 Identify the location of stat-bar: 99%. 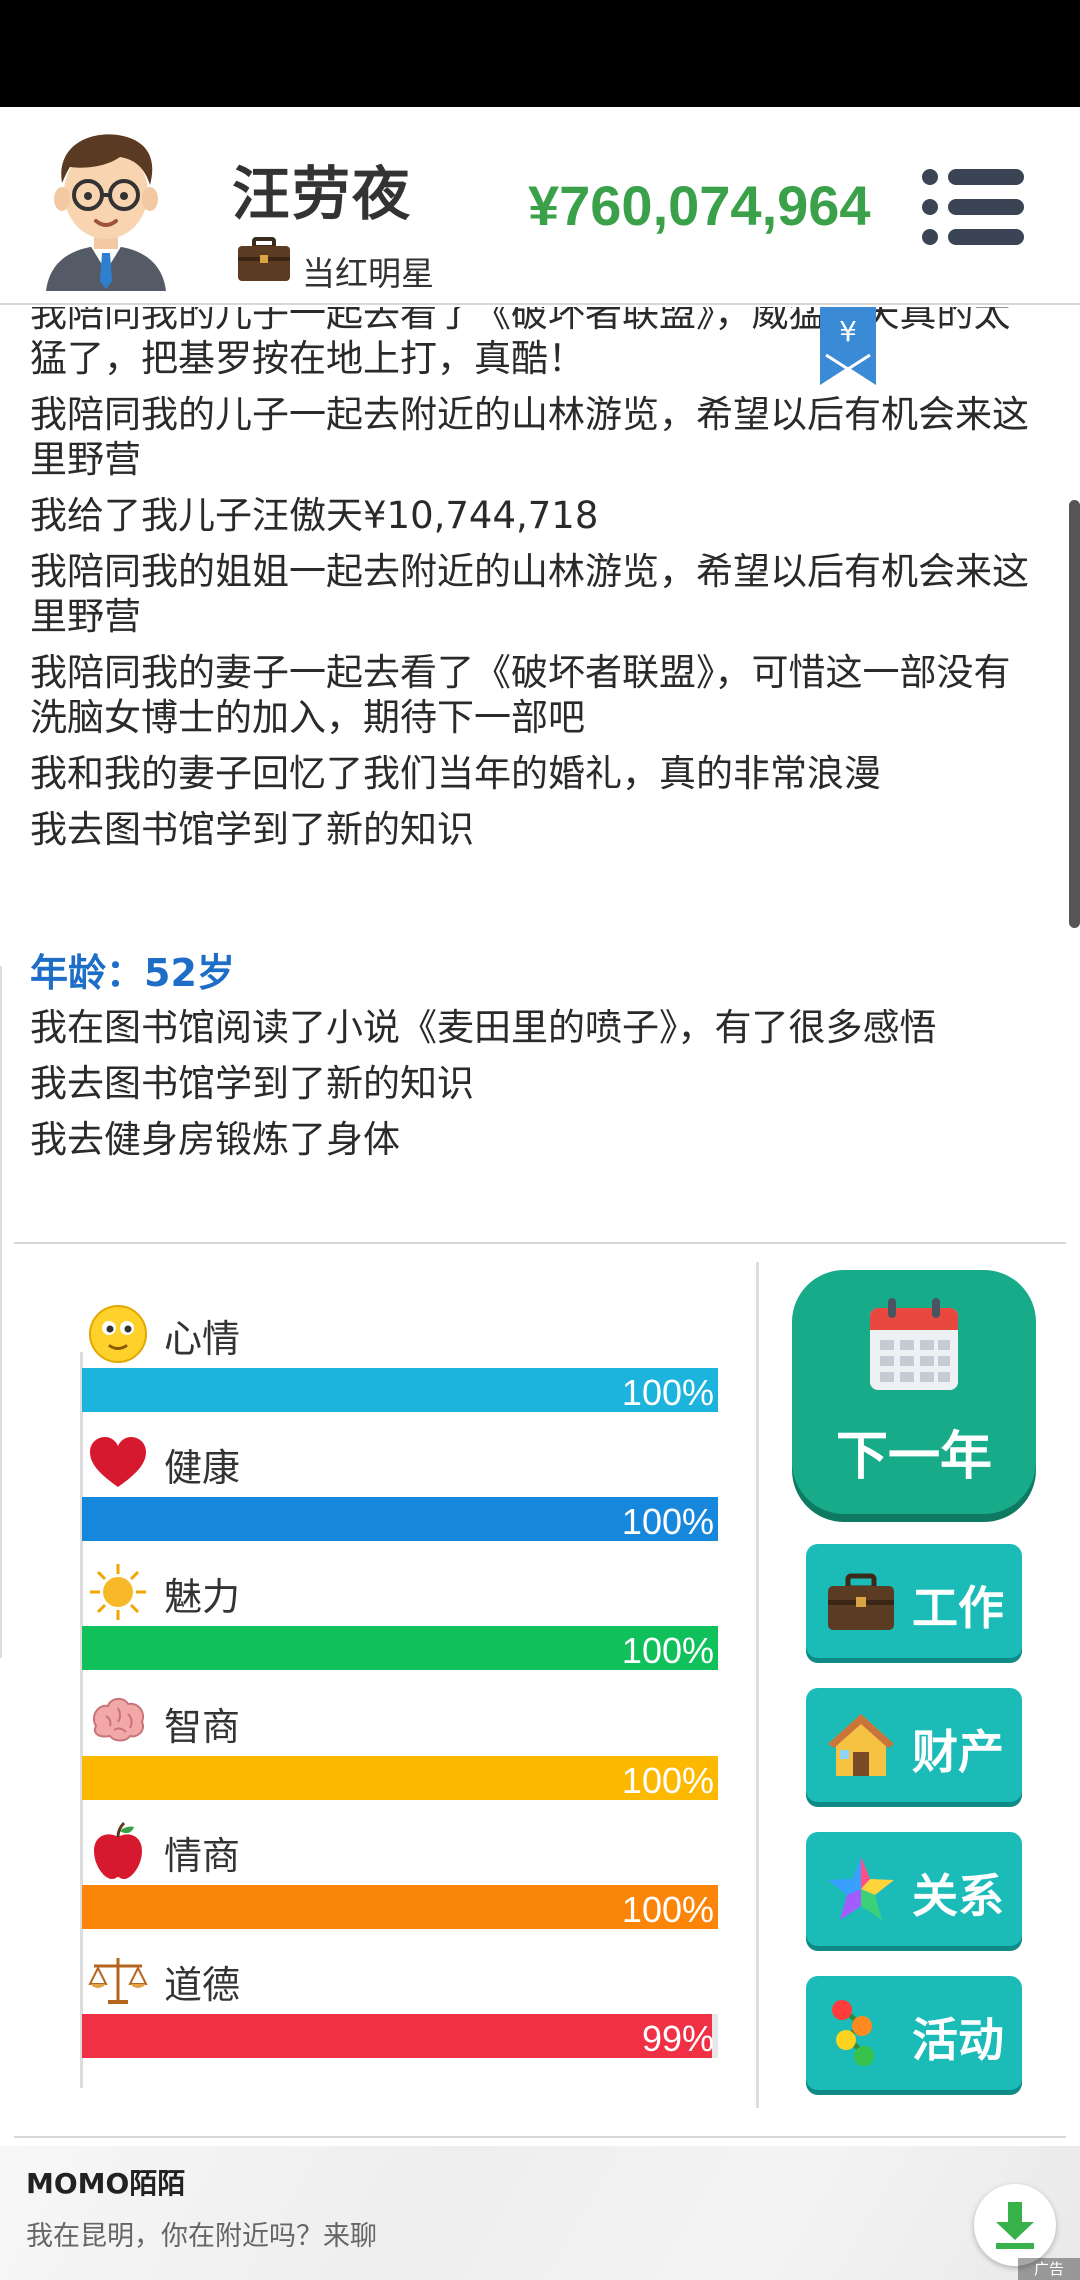
(400, 2036).